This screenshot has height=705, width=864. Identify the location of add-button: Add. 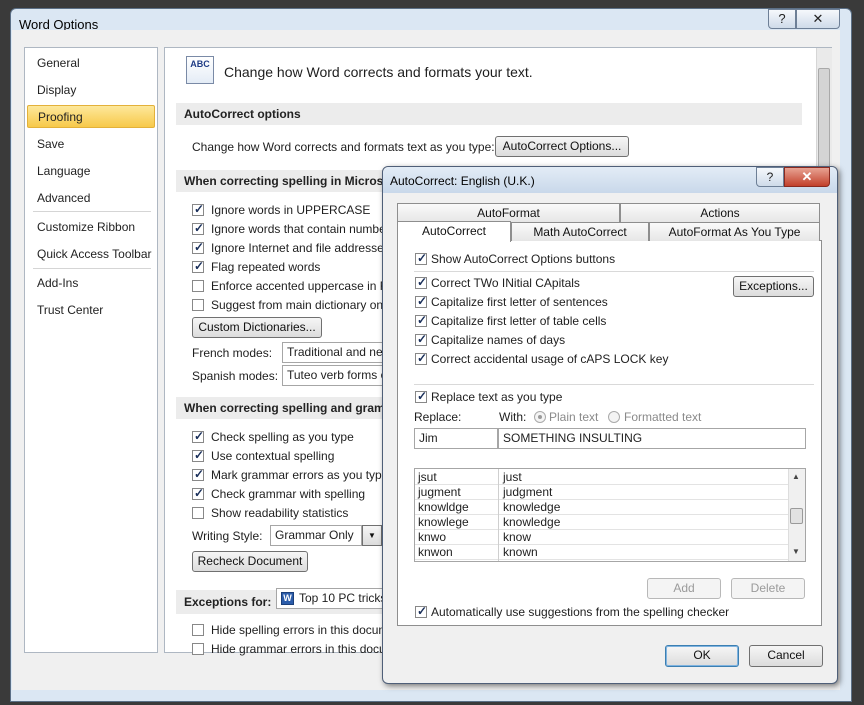
(684, 588).